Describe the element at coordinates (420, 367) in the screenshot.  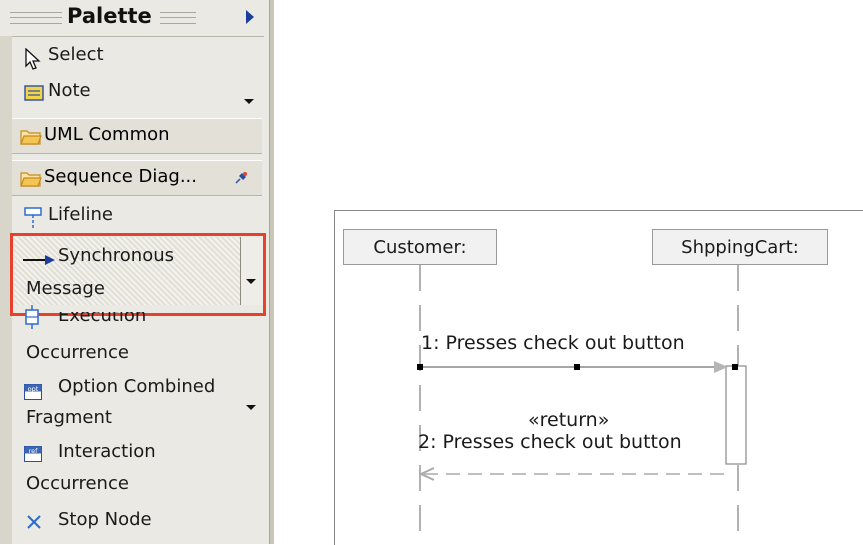
I see `handle-start` at that location.